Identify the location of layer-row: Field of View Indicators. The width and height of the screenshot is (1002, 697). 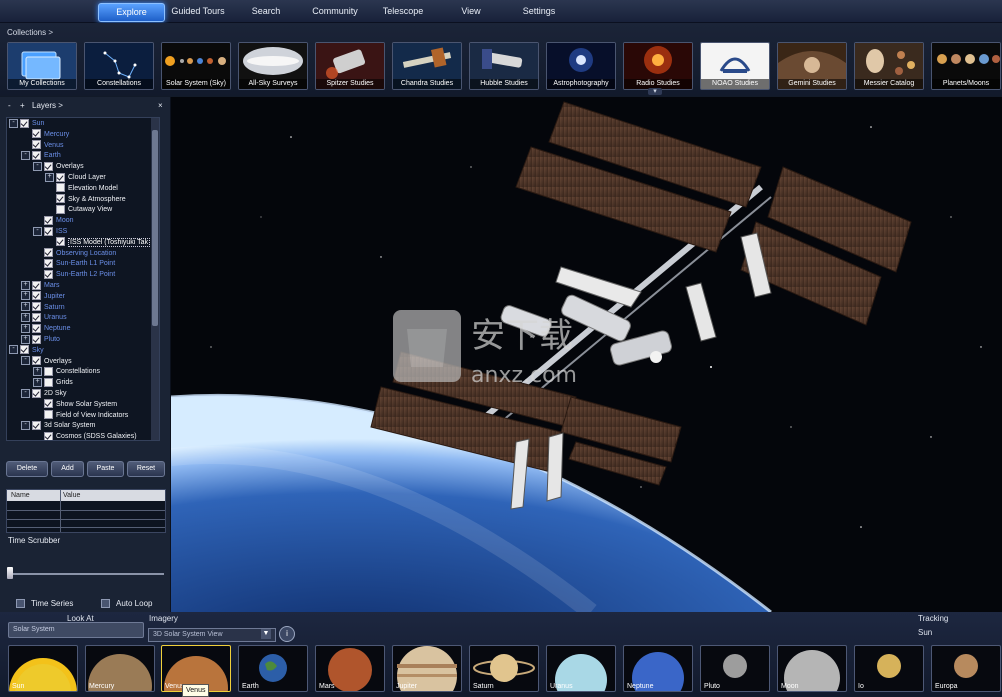
(80, 415).